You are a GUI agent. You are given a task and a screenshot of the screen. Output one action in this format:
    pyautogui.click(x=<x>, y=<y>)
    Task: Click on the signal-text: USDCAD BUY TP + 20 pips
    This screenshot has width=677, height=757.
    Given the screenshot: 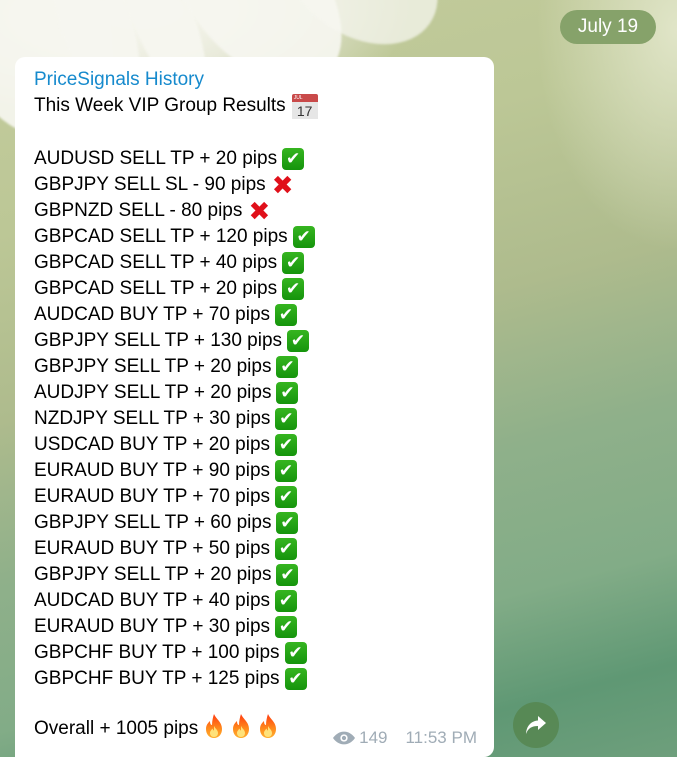 What is the action you would take?
    pyautogui.click(x=152, y=444)
    